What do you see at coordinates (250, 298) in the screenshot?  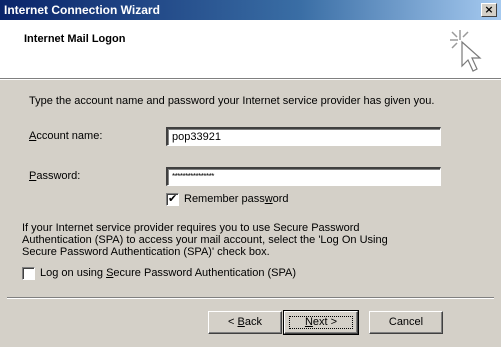 I see `footer-divider` at bounding box center [250, 298].